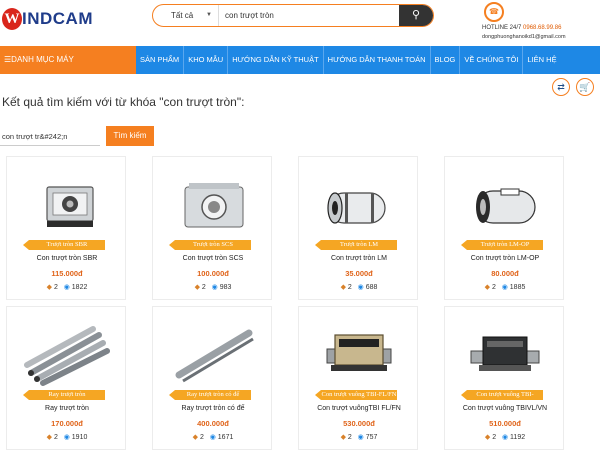 The height and width of the screenshot is (450, 600). Describe the element at coordinates (371, 437) in the screenshot. I see `product-views: 757` at that location.